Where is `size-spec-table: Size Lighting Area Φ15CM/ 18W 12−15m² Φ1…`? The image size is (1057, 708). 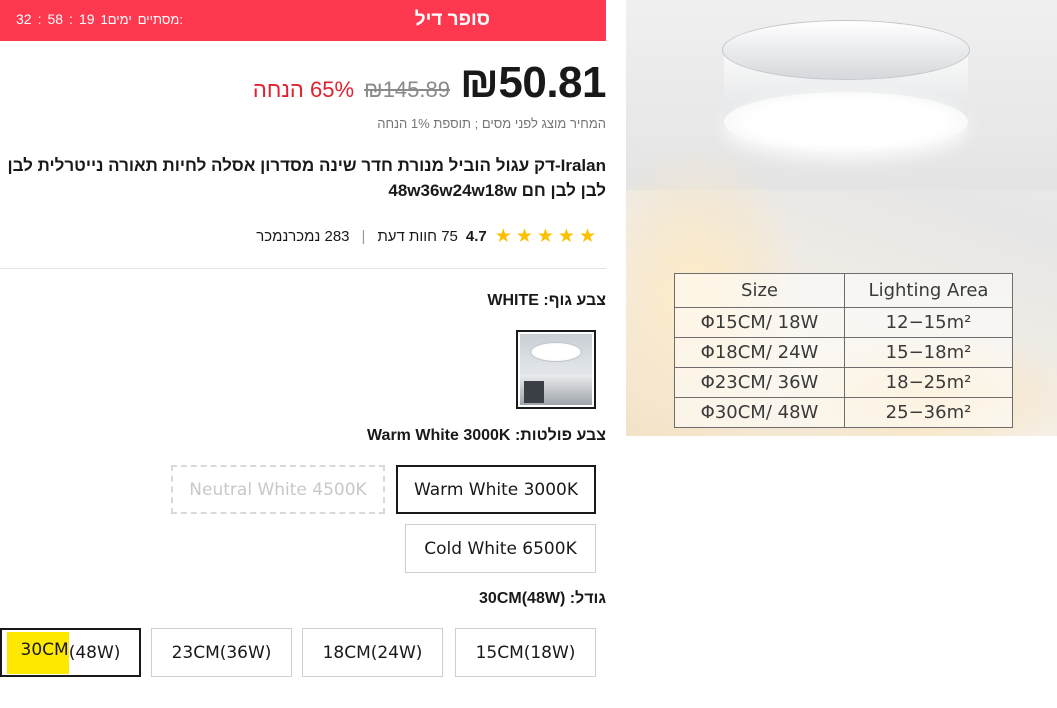
size-spec-table: Size Lighting Area Φ15CM/ 18W 12−15m² Φ1… is located at coordinates (843, 350).